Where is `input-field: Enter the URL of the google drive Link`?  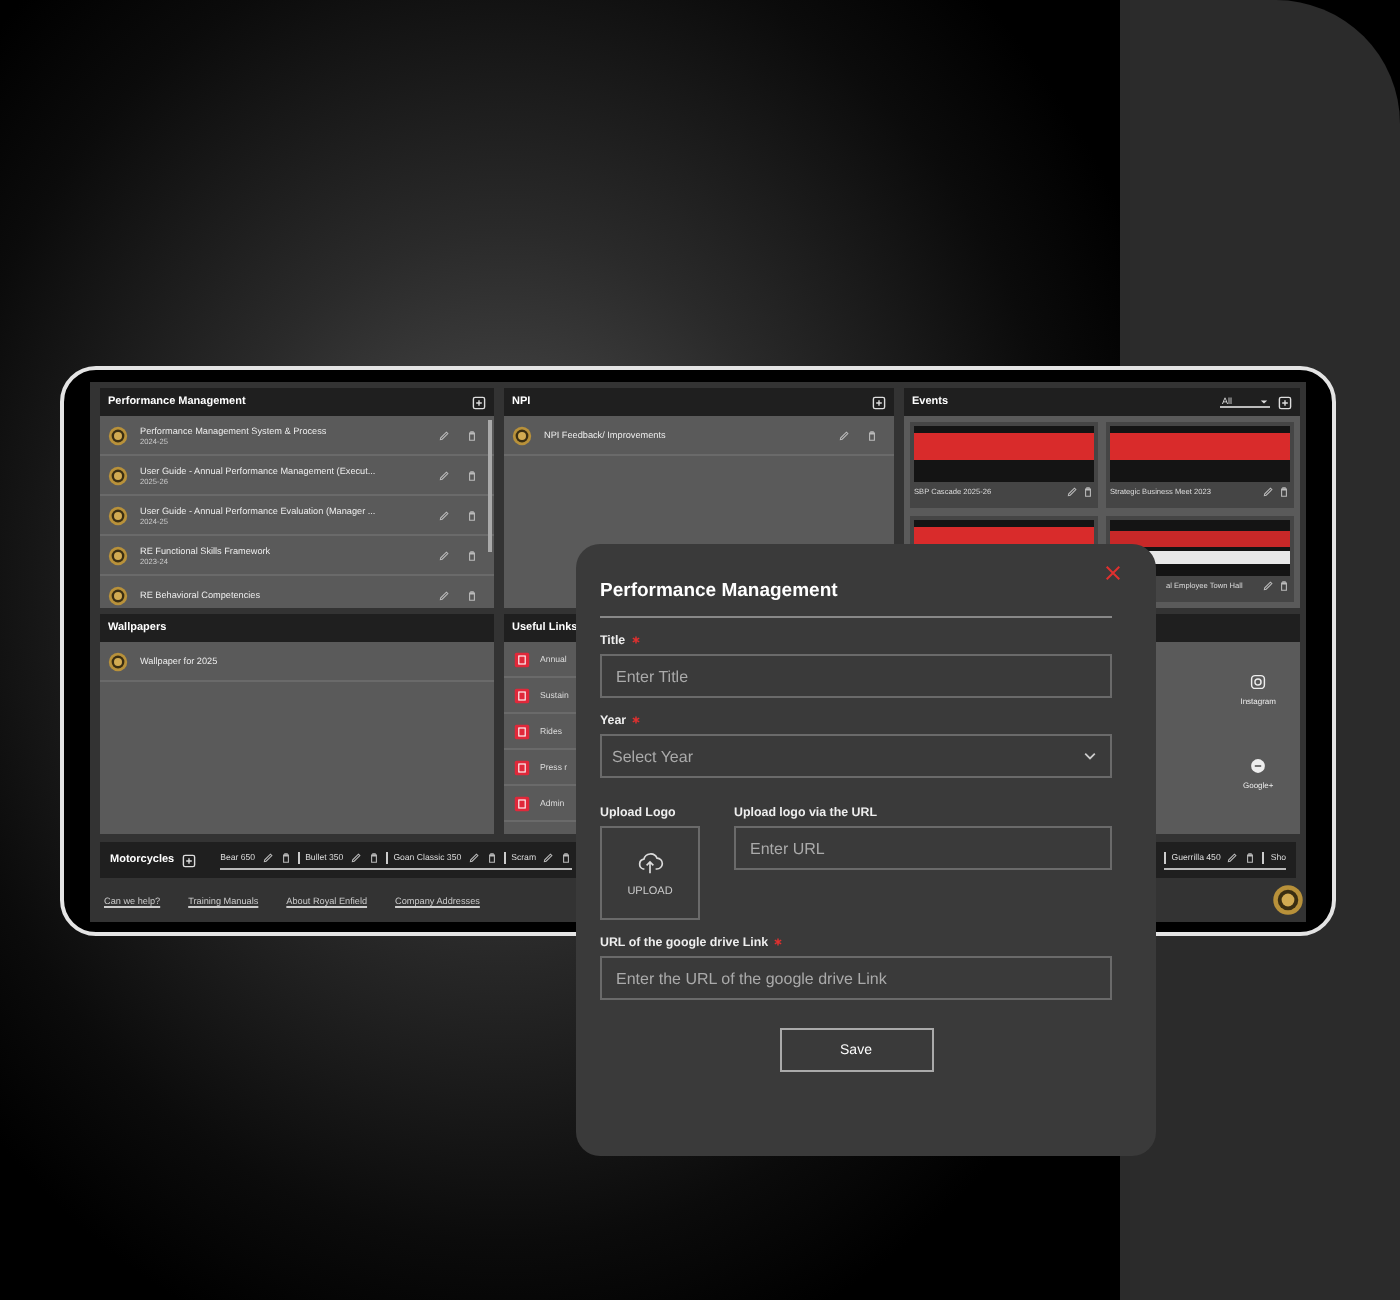 input-field: Enter the URL of the google drive Link is located at coordinates (856, 978).